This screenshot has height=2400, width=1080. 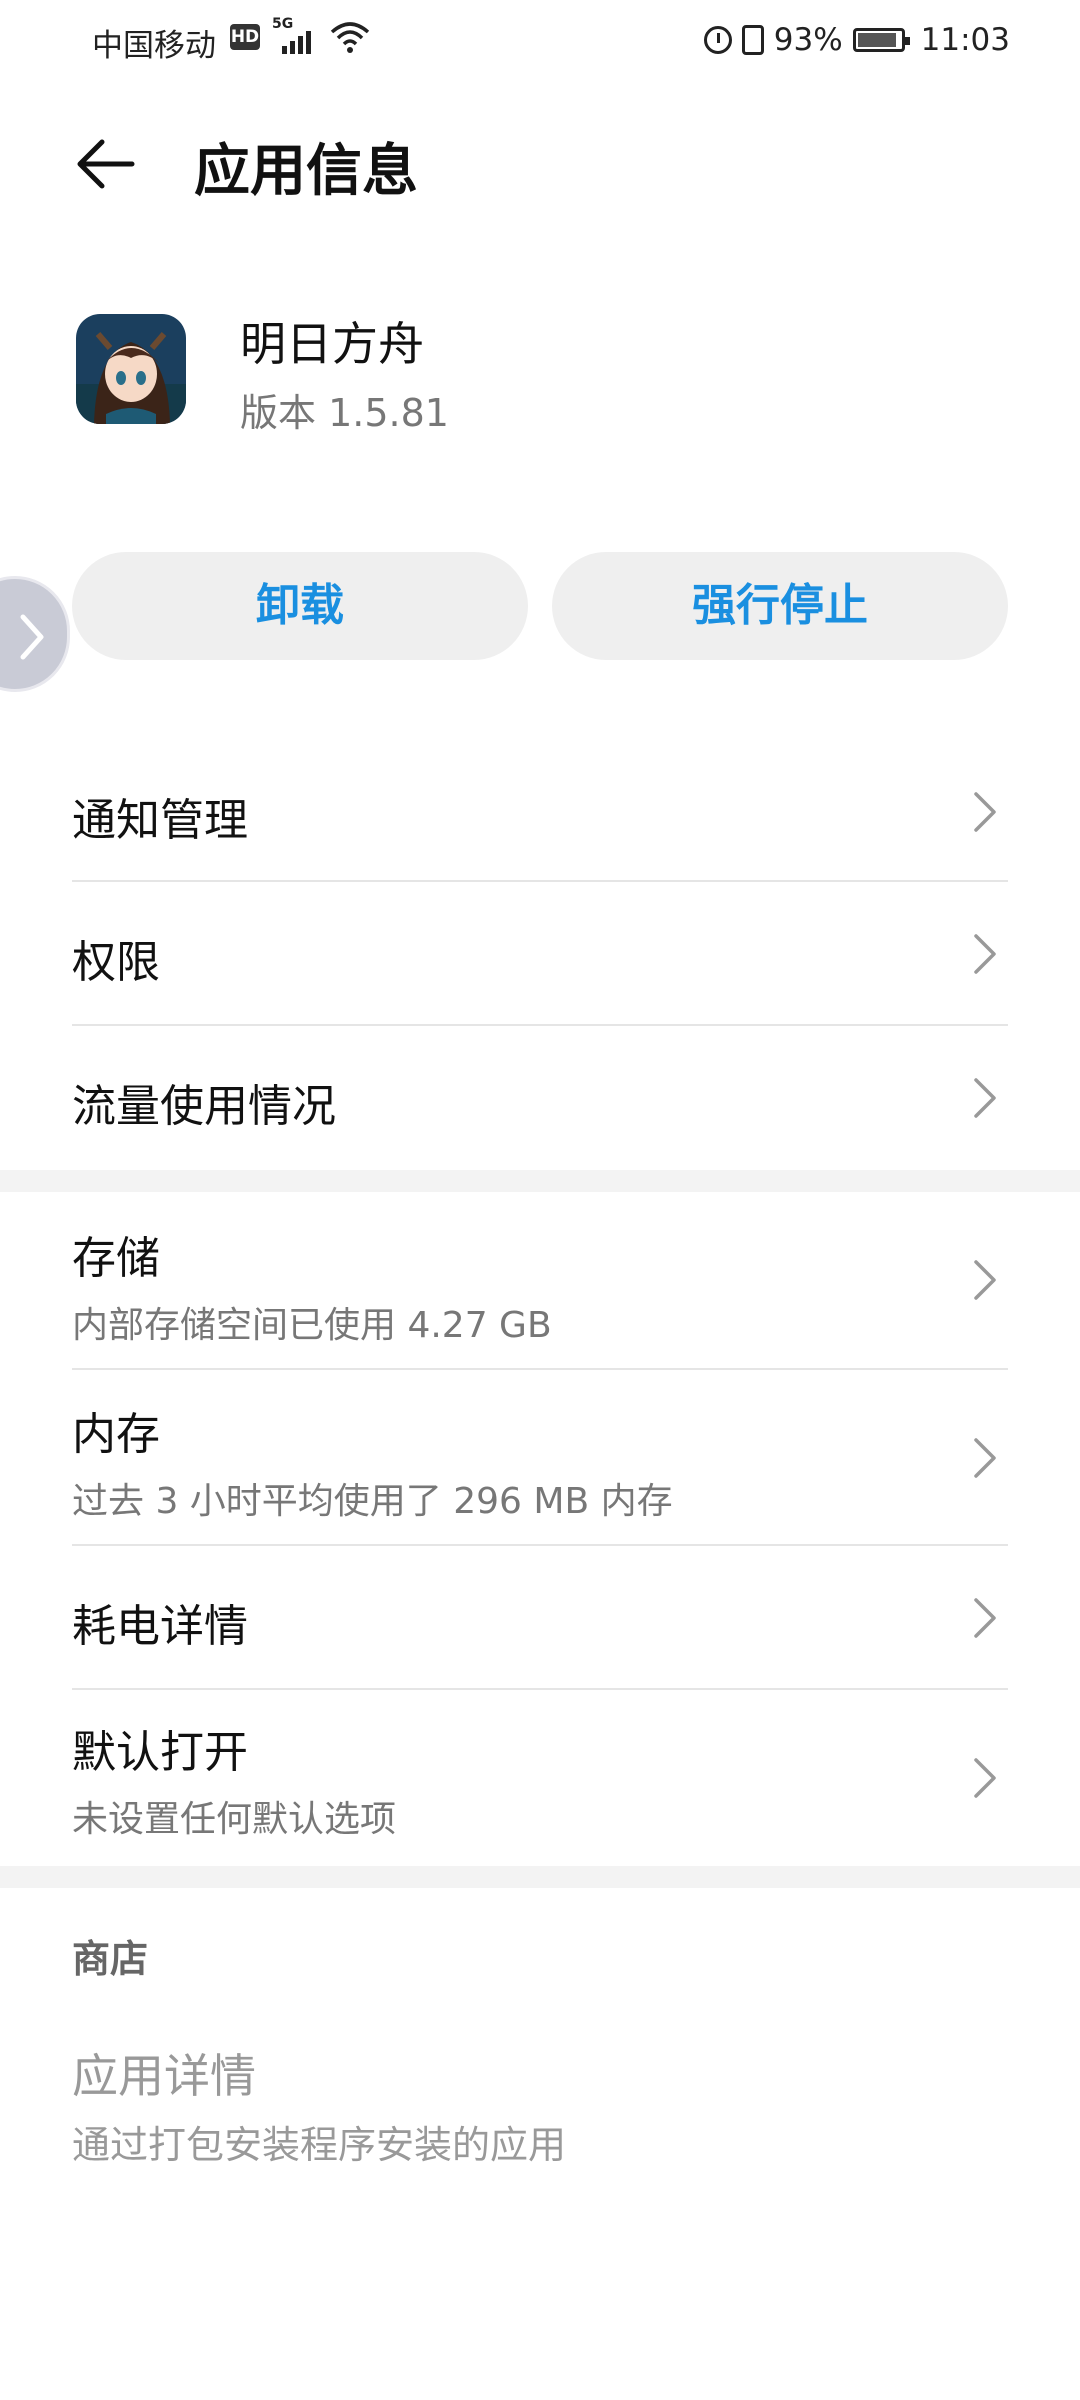 What do you see at coordinates (780, 606) in the screenshot?
I see `force-stop-button: 强行停止` at bounding box center [780, 606].